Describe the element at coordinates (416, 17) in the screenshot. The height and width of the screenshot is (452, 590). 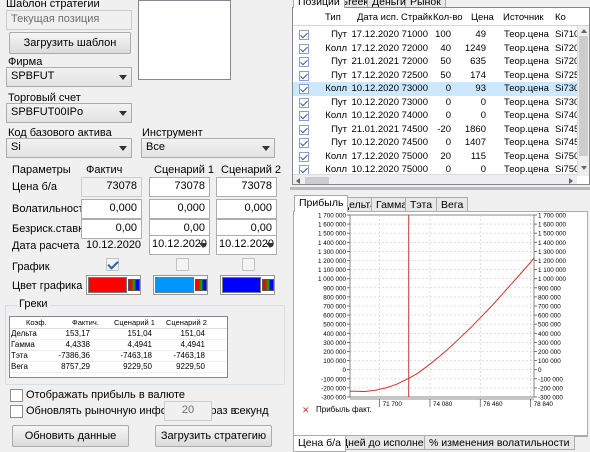
I see `col-strike: Страйк` at that location.